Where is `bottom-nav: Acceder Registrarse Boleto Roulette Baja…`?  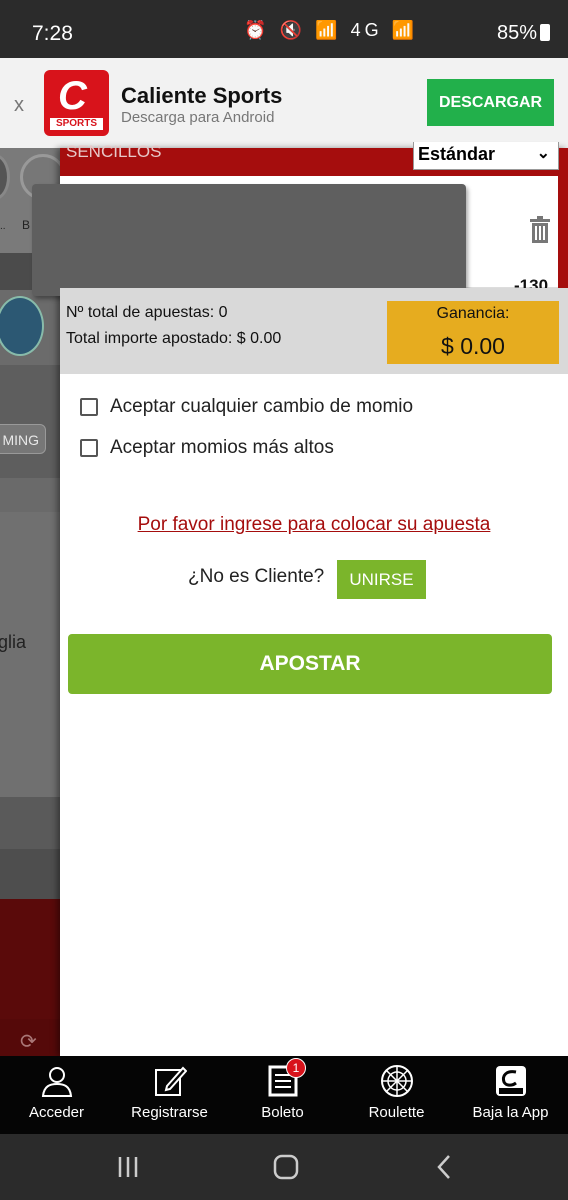
bottom-nav: Acceder Registrarse Boleto Roulette Baja… is located at coordinates (284, 1095).